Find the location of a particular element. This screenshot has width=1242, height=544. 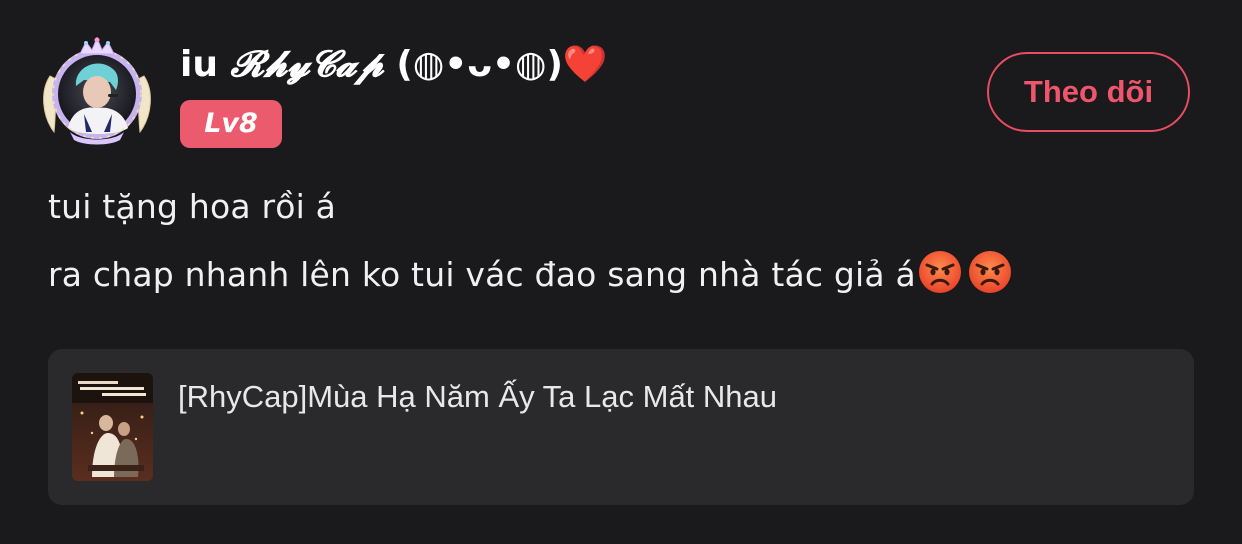

heart-icon: ❤️ is located at coordinates (585, 64).